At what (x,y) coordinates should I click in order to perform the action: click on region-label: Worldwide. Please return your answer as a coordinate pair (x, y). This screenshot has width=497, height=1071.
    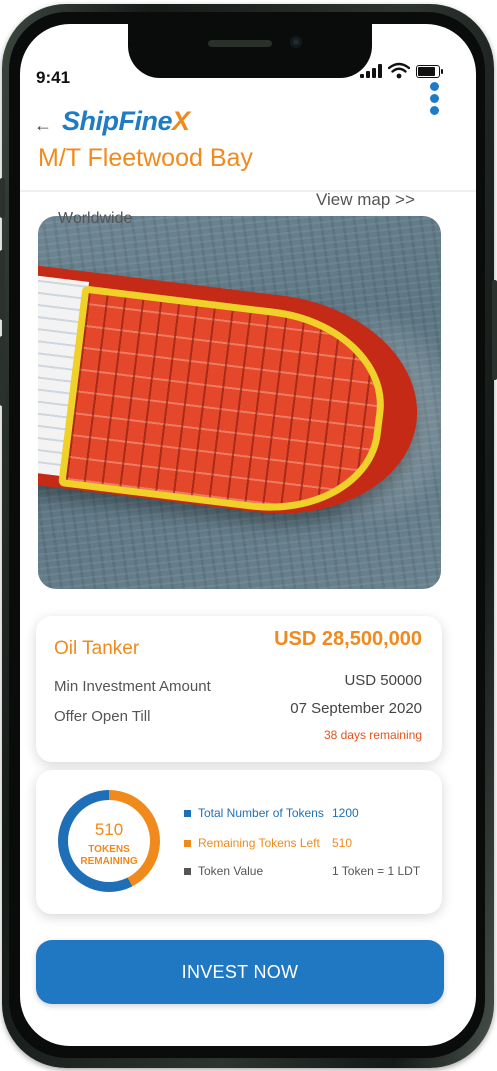
    Looking at the image, I should click on (95, 218).